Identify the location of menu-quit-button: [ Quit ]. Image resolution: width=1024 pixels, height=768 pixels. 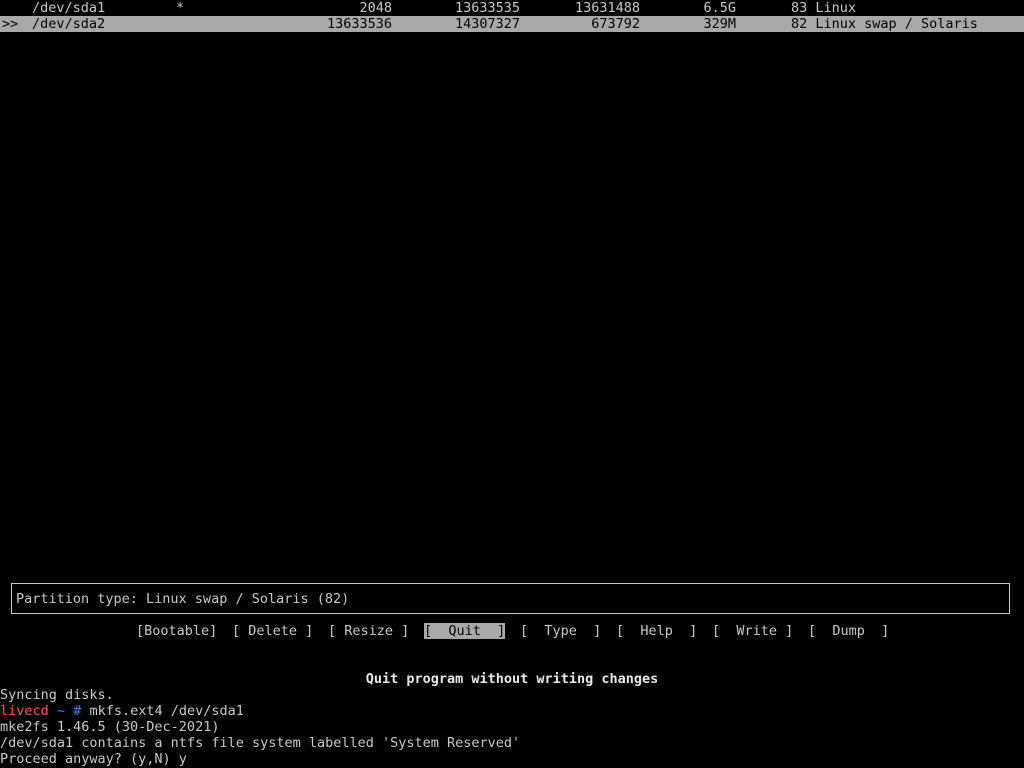
(465, 631).